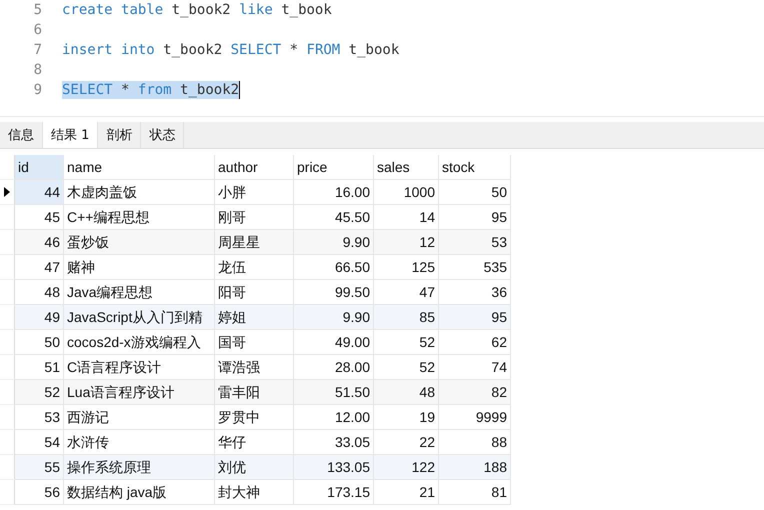  Describe the element at coordinates (406, 392) in the screenshot. I see `table-cell: 48` at that location.